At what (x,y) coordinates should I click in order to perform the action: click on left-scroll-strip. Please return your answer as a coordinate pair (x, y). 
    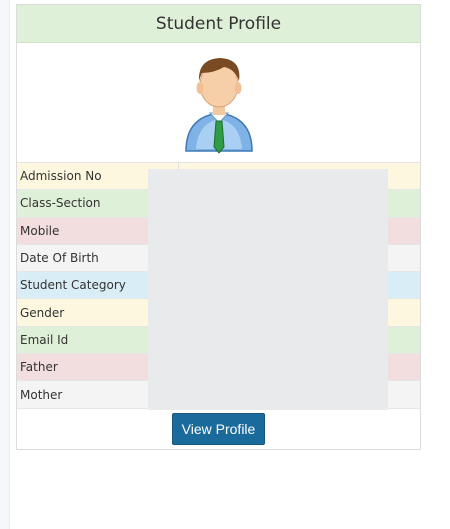
    Looking at the image, I should click on (5, 264).